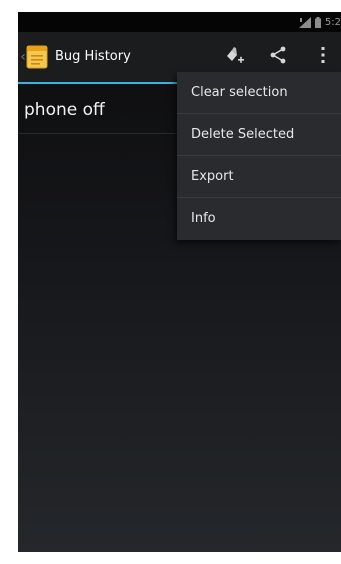  I want to click on battery-icon, so click(317, 22).